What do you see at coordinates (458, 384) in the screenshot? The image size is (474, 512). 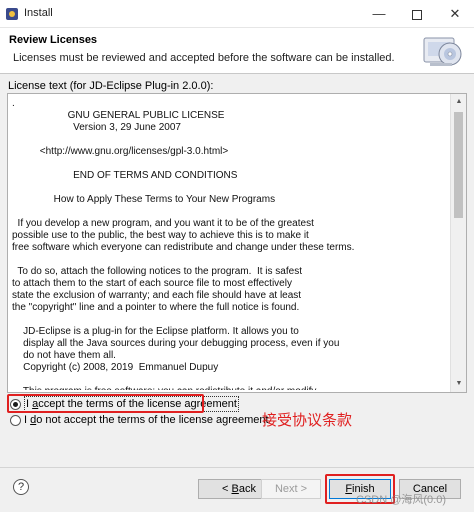 I see `scroll-down-icon: ▼` at bounding box center [458, 384].